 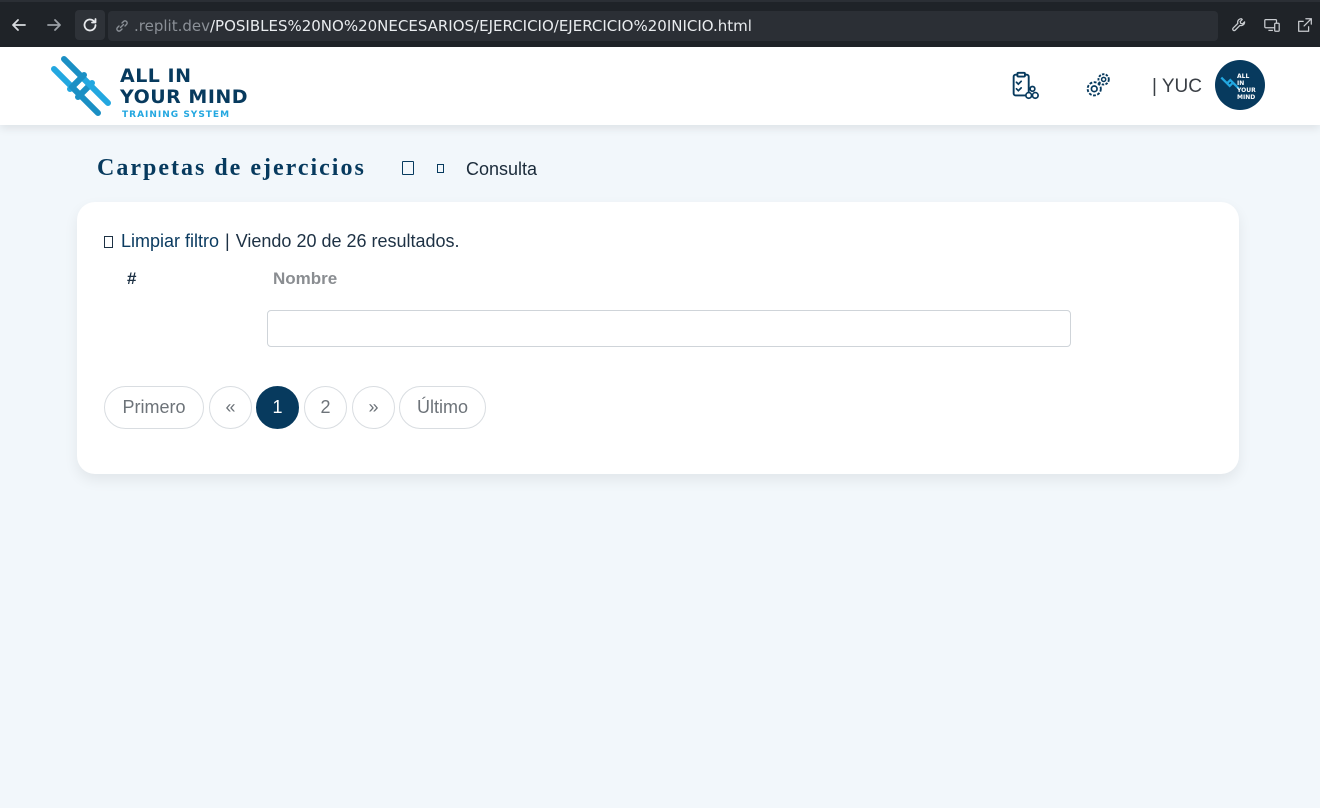 I want to click on breadcrumb-current: Consulta, so click(x=502, y=169).